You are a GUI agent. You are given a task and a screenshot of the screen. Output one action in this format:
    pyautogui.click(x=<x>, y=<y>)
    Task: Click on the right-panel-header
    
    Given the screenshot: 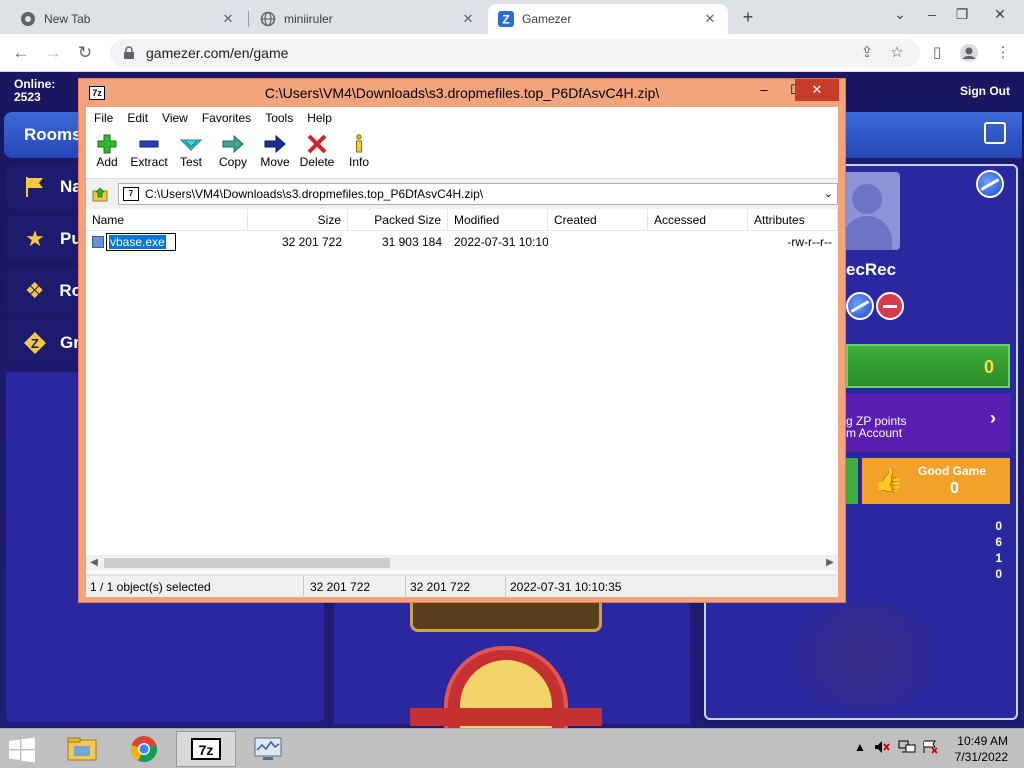 What is the action you would take?
    pyautogui.click(x=934, y=135)
    